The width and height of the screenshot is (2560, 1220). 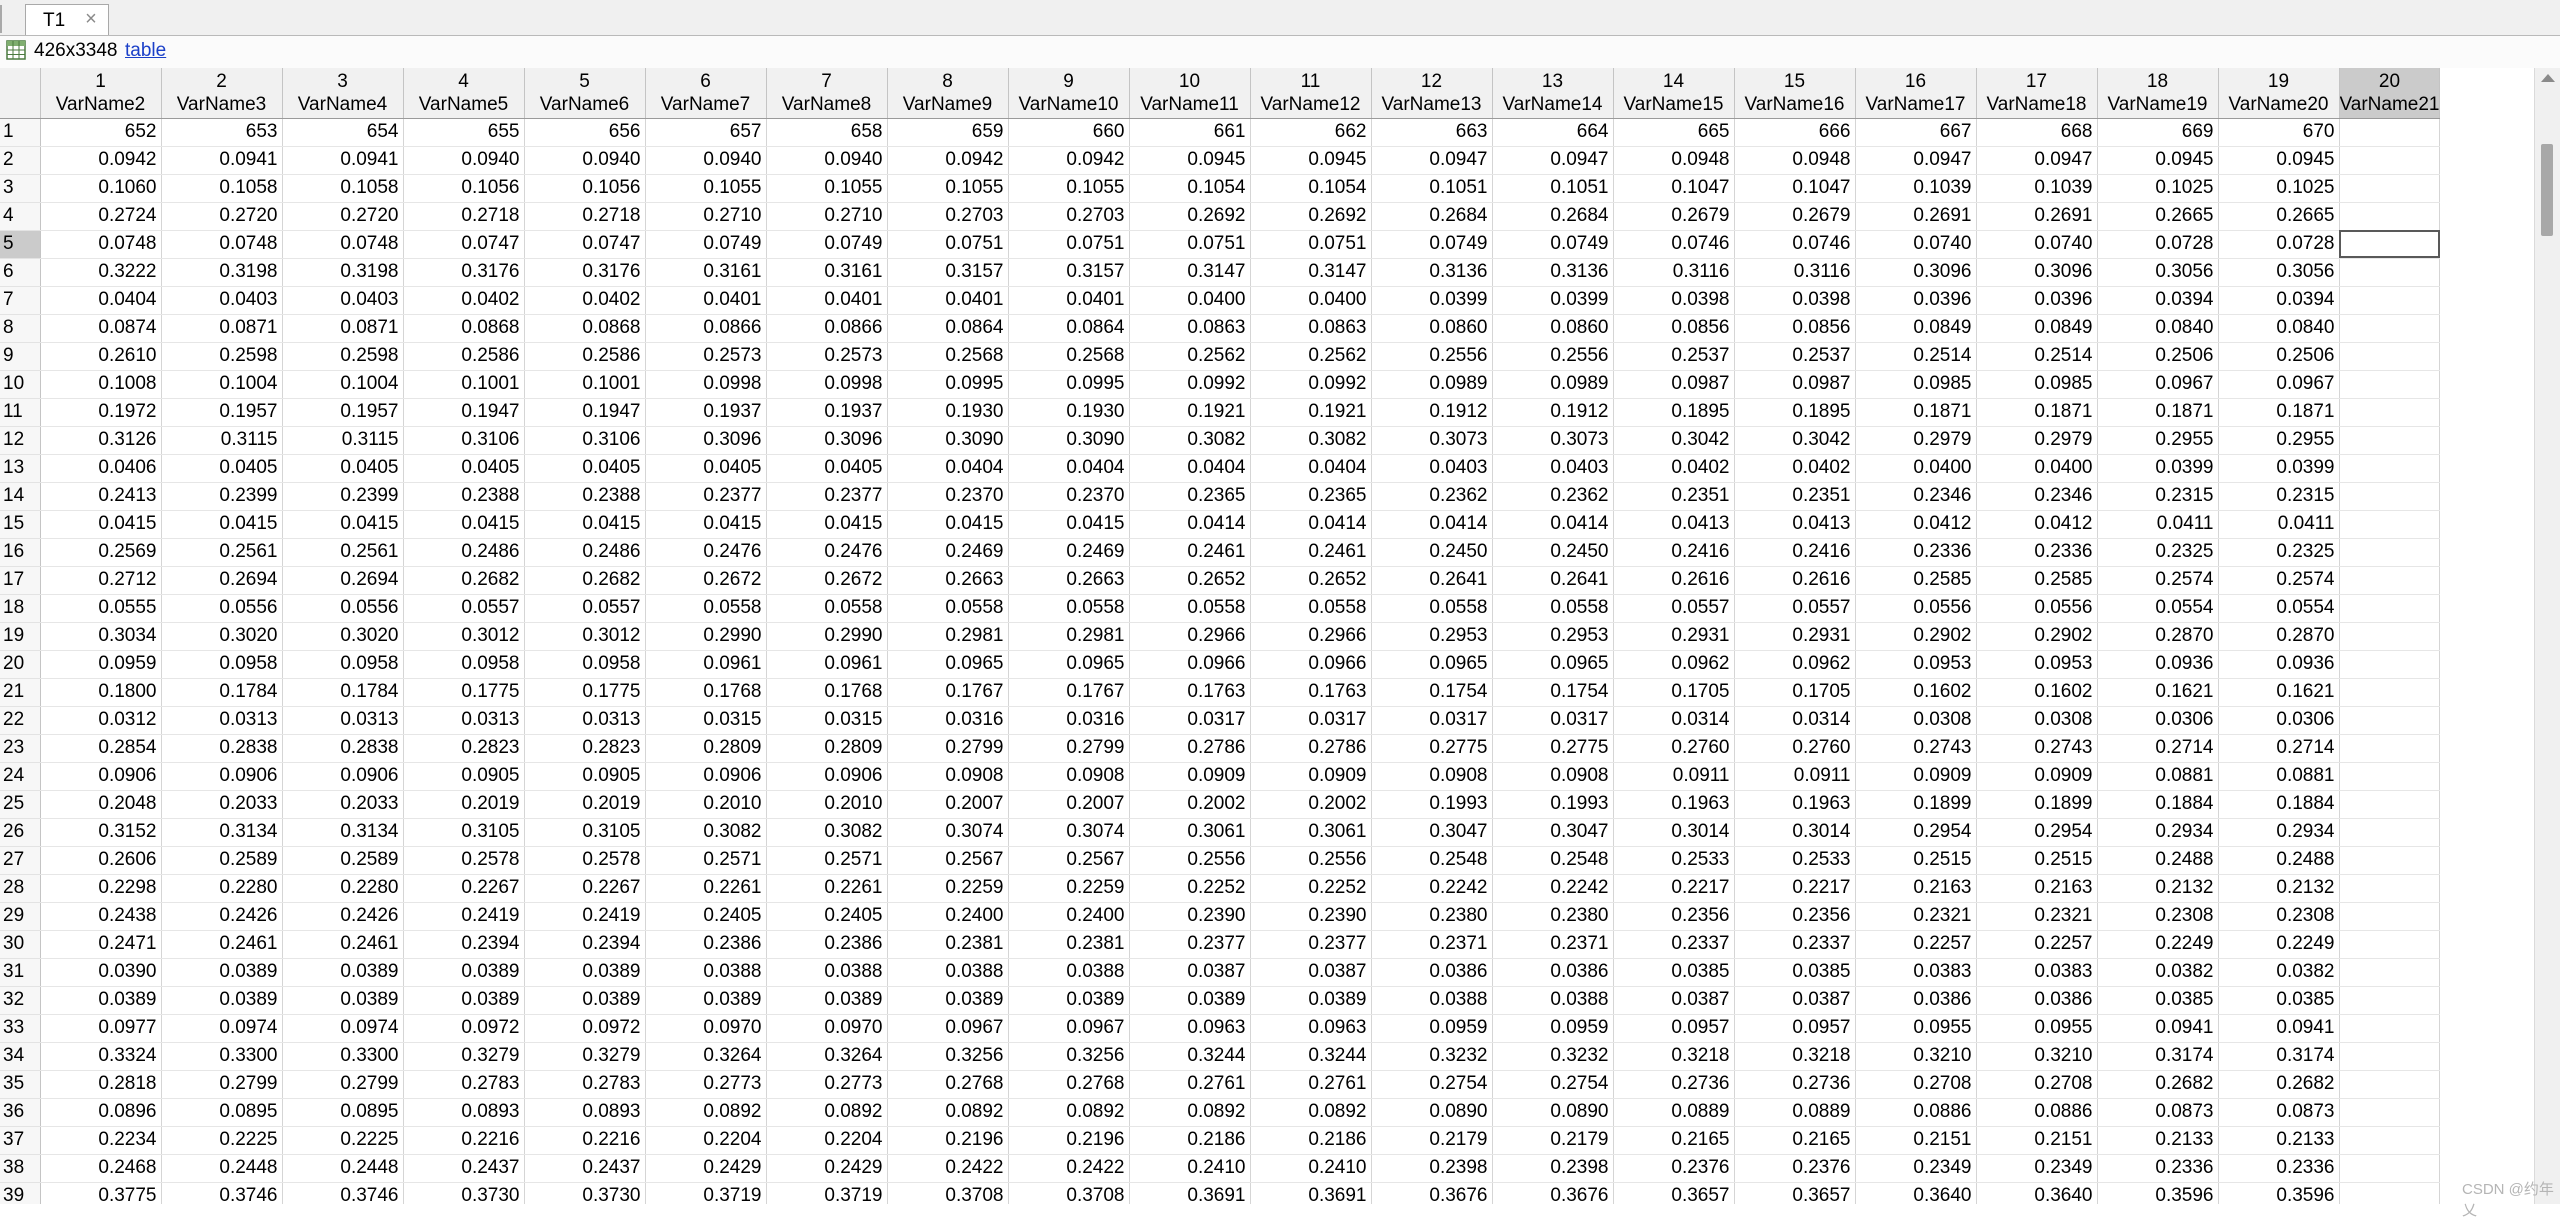 I want to click on row-header: 25, so click(x=20, y=804).